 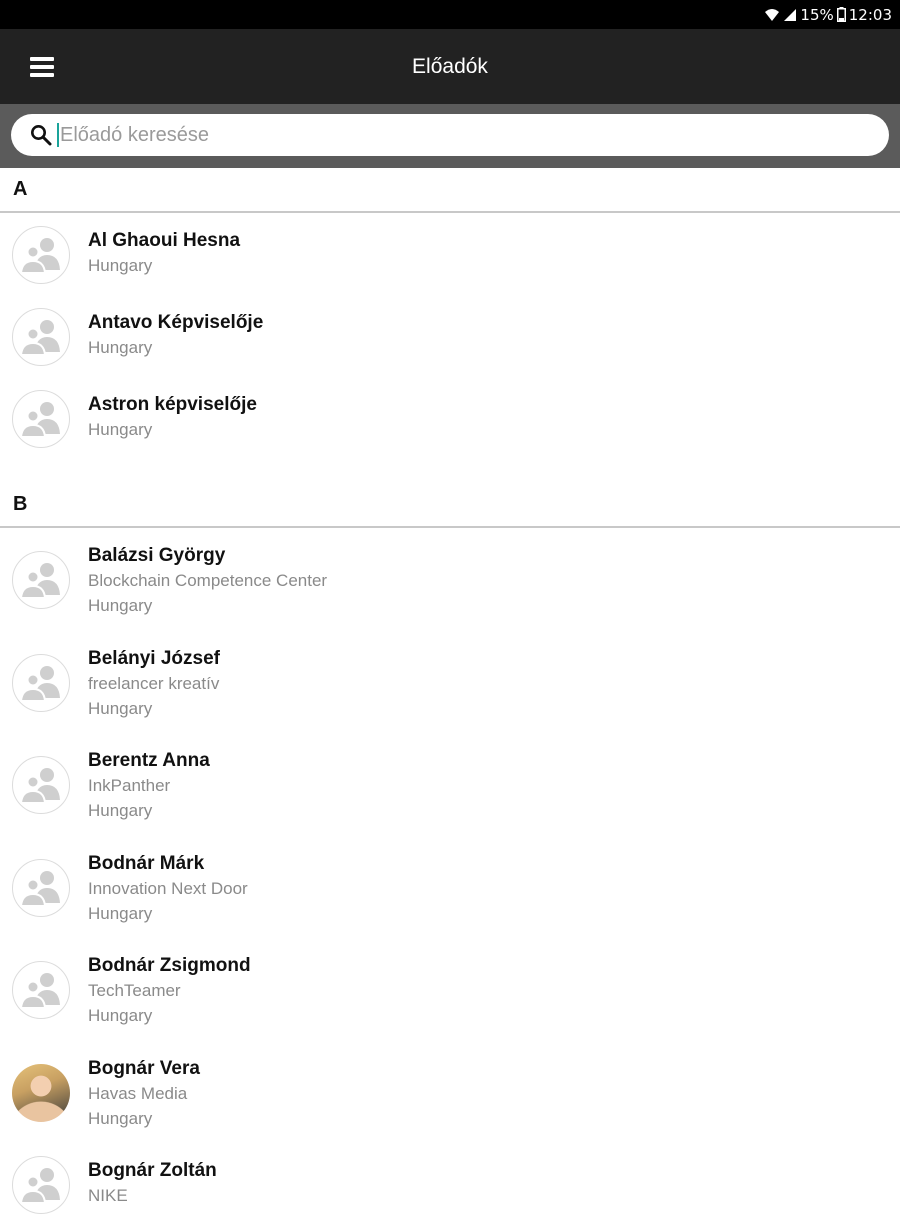 What do you see at coordinates (450, 418) in the screenshot?
I see `speaker-list-item: Astron képviselője Hungary` at bounding box center [450, 418].